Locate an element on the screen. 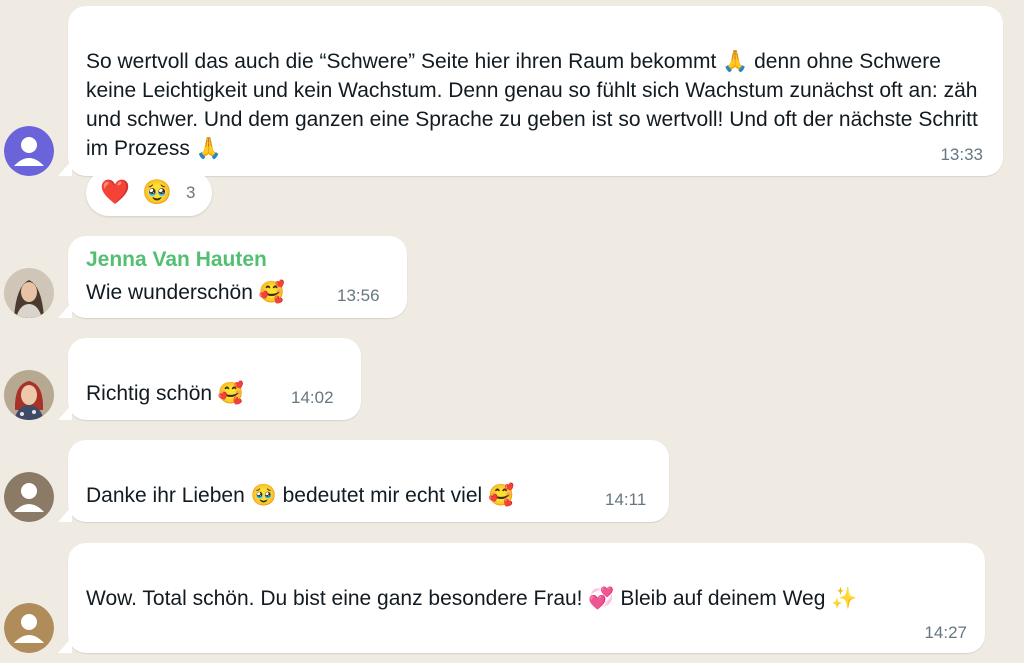 The height and width of the screenshot is (663, 1024). reaction-count: 3 is located at coordinates (191, 192).